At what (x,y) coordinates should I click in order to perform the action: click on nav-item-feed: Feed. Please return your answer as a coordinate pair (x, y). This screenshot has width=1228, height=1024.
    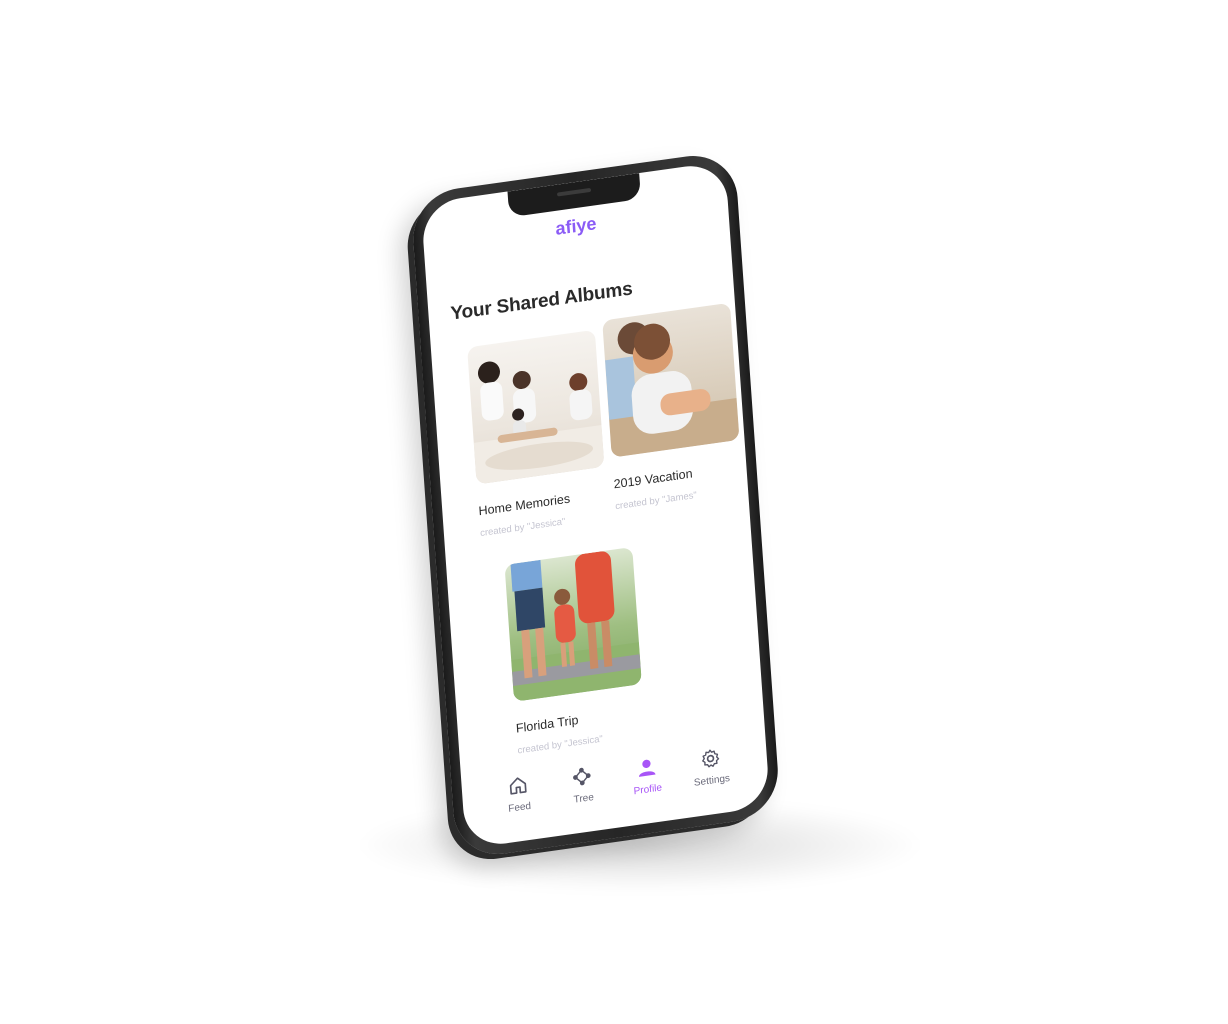
    Looking at the image, I should click on (518, 785).